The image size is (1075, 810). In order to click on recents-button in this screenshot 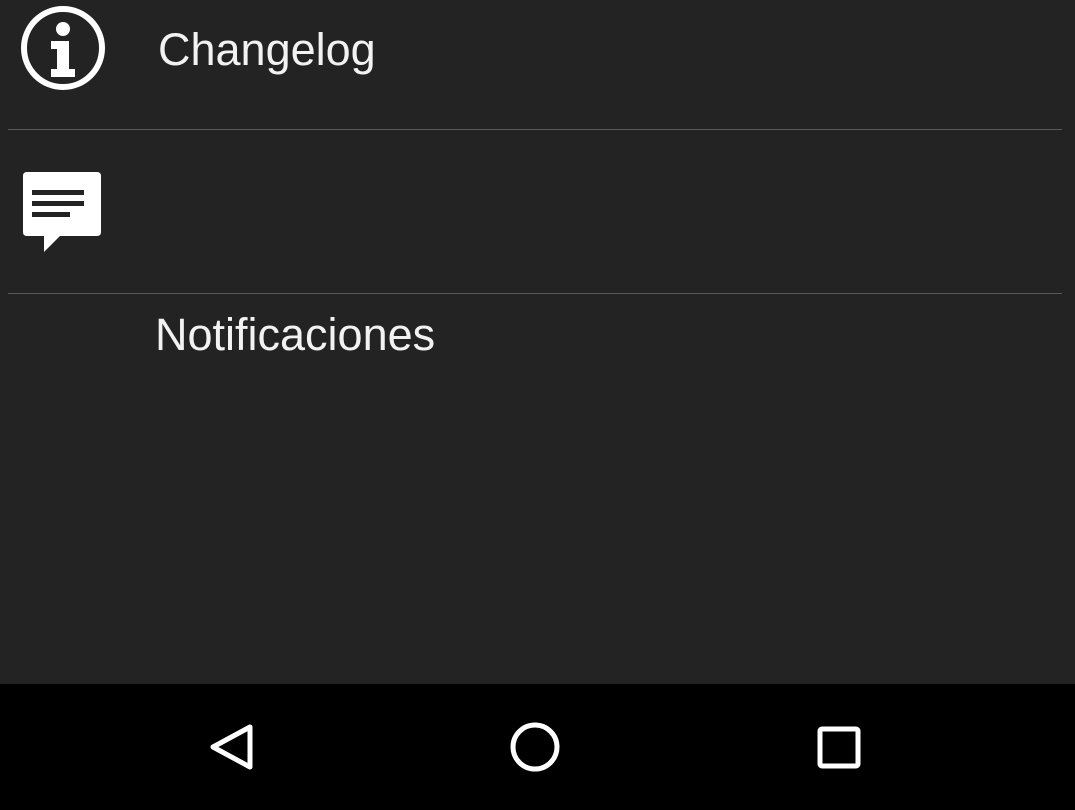, I will do `click(839, 747)`.